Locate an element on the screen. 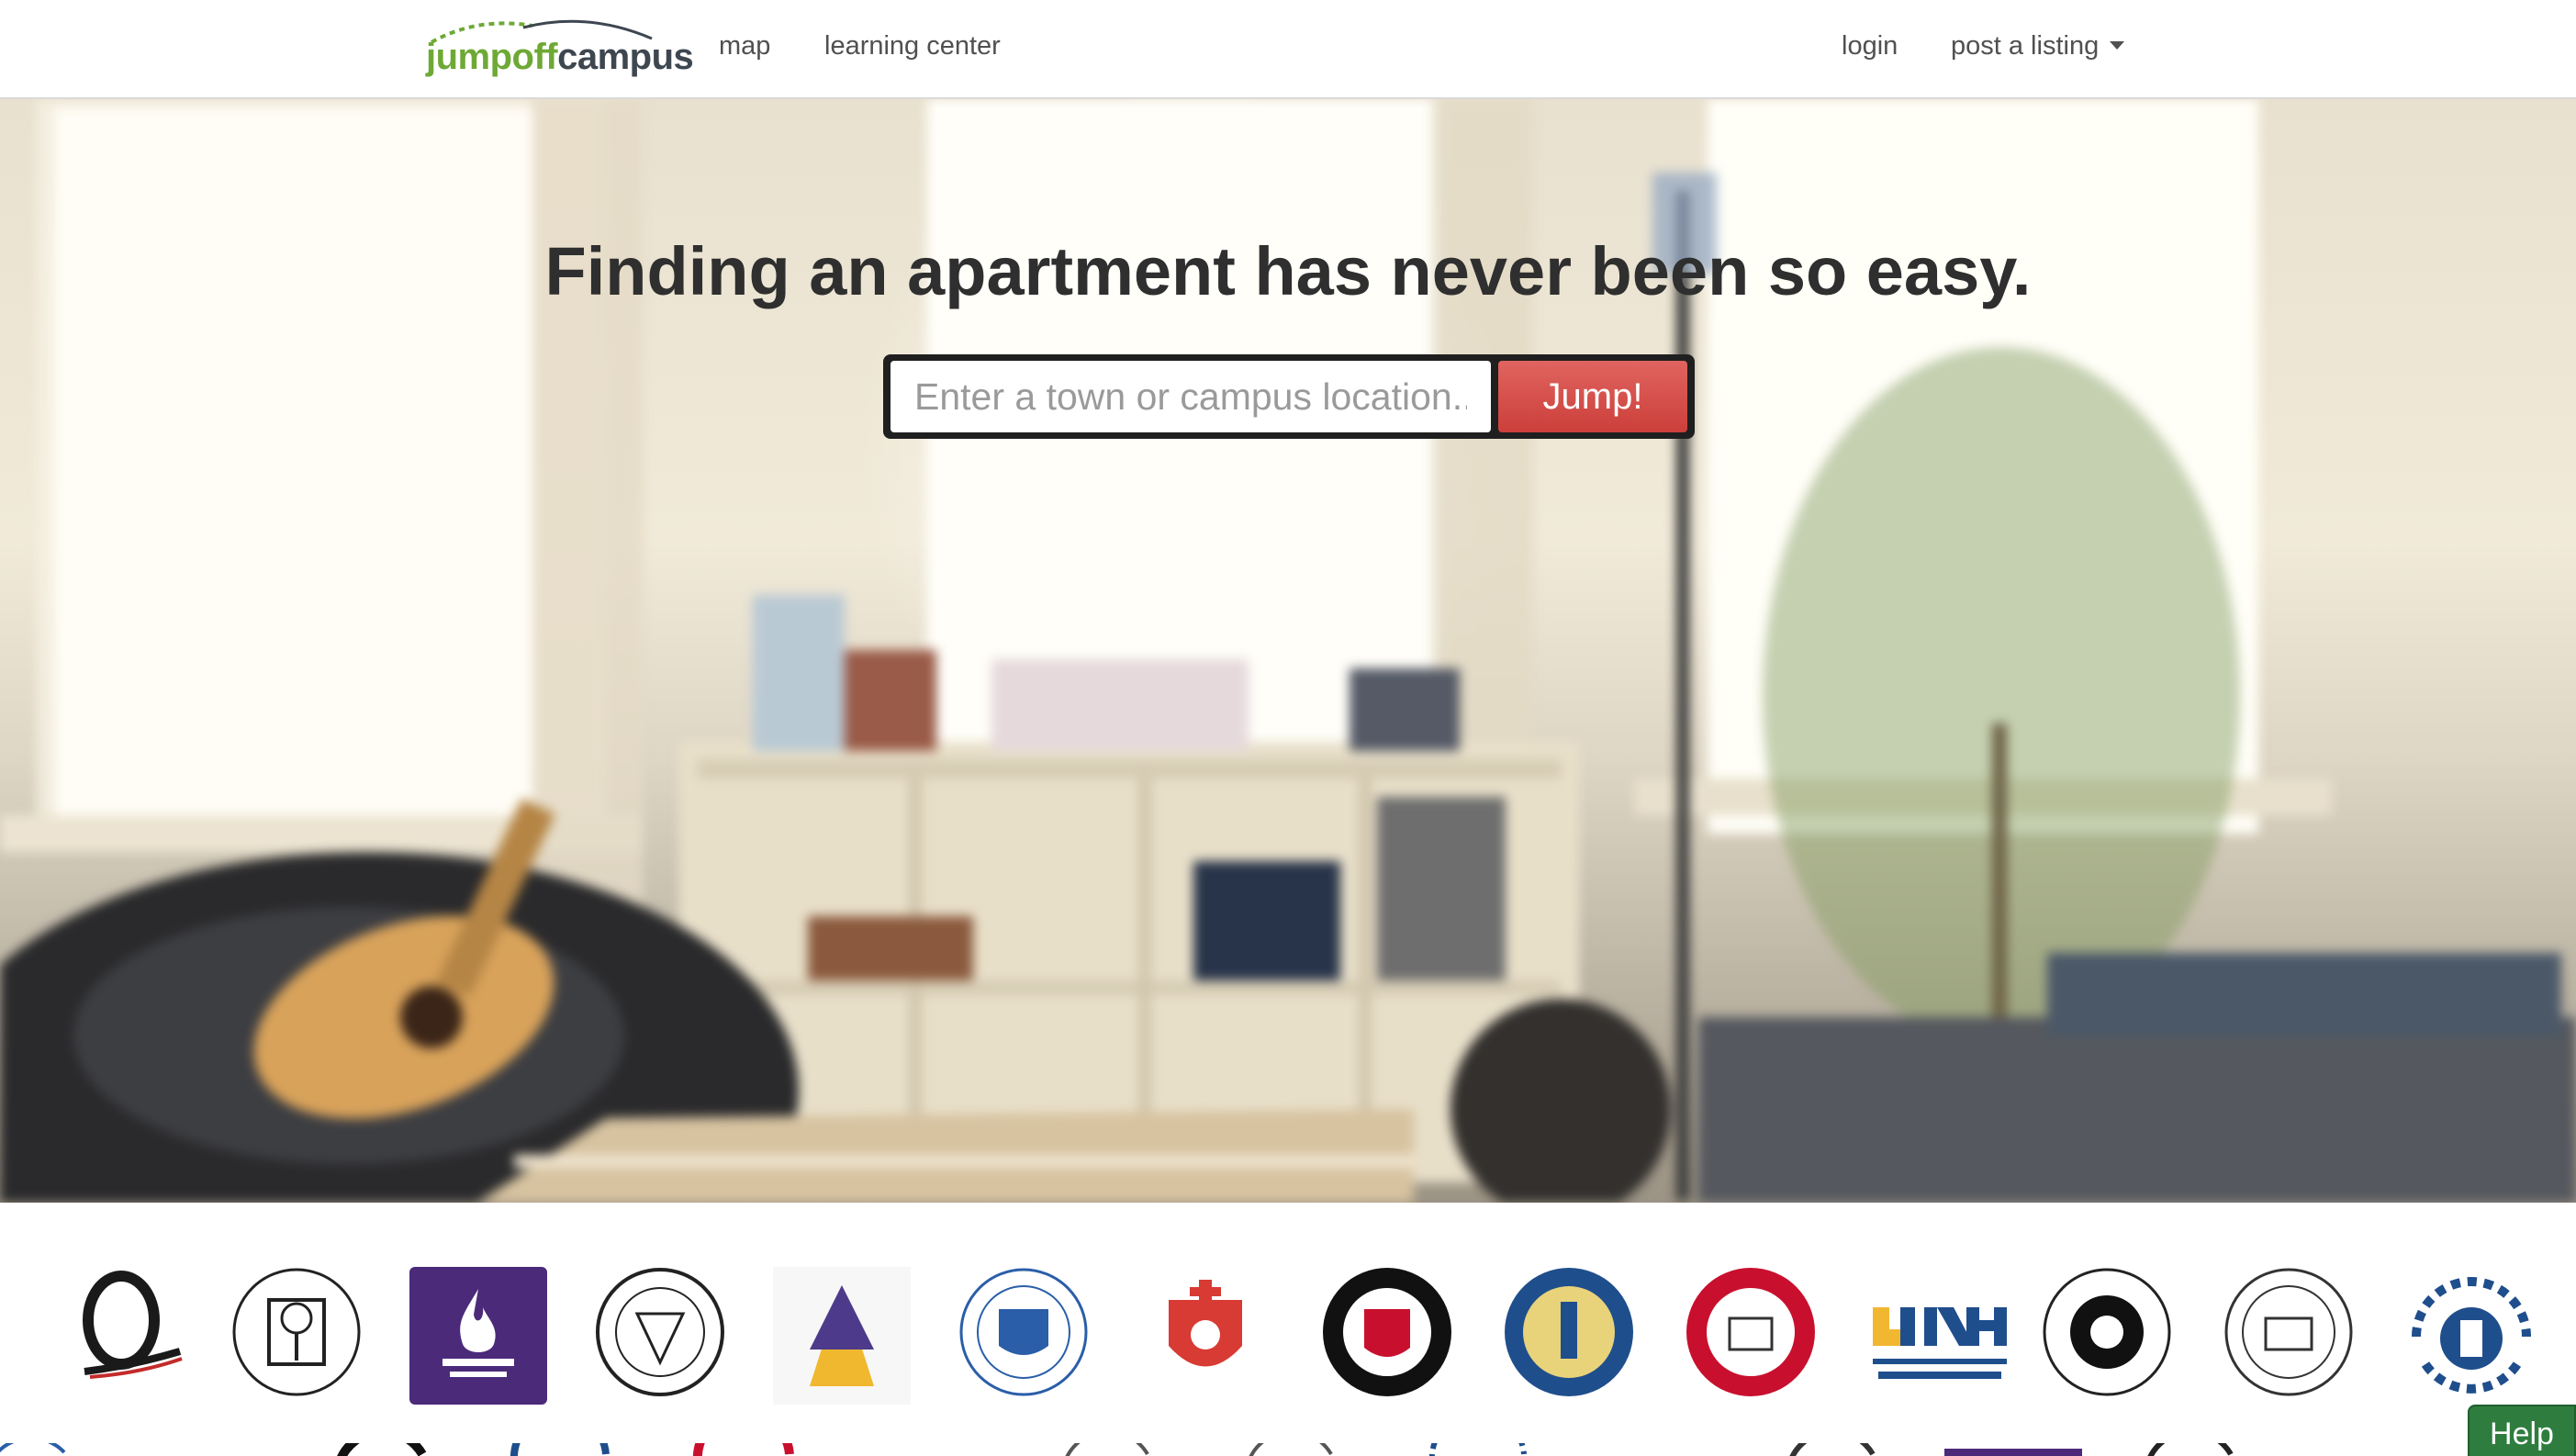 The width and height of the screenshot is (2576, 1456). bridgeport-seal-icon is located at coordinates (296, 1332).